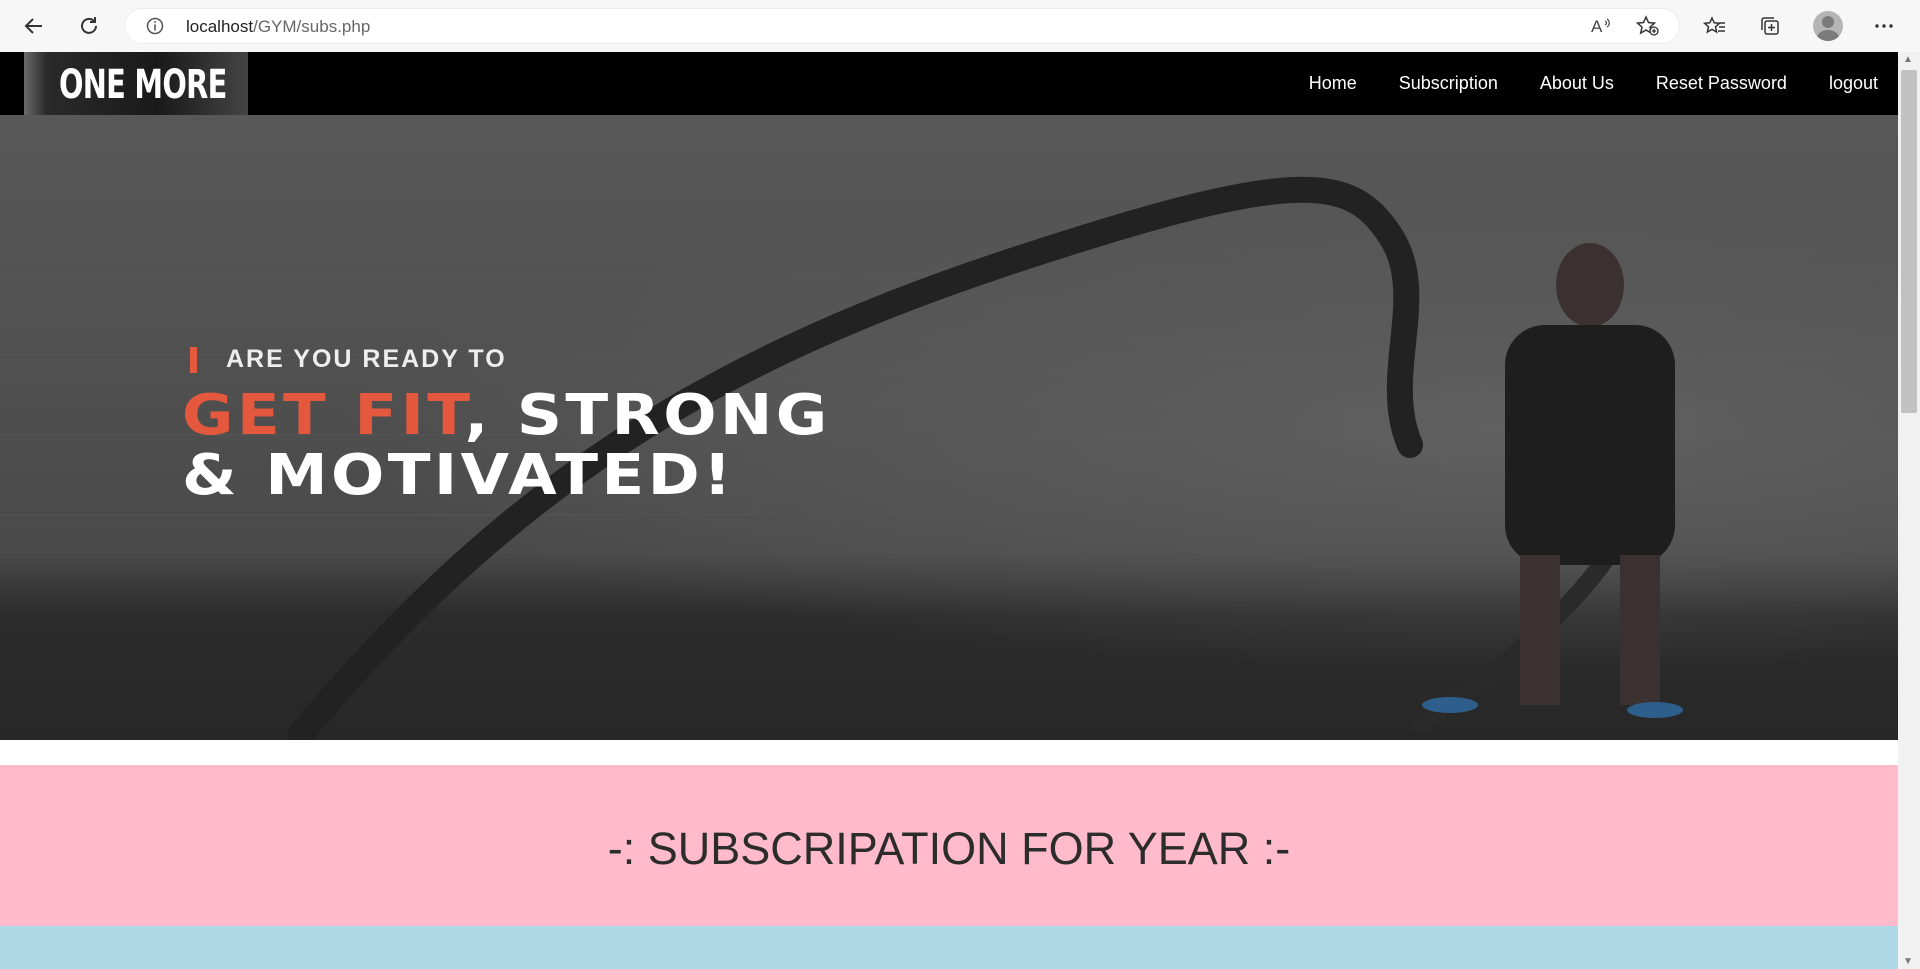 This screenshot has width=1920, height=969. Describe the element at coordinates (1721, 83) in the screenshot. I see `nav-reset-password: Reset Password` at that location.